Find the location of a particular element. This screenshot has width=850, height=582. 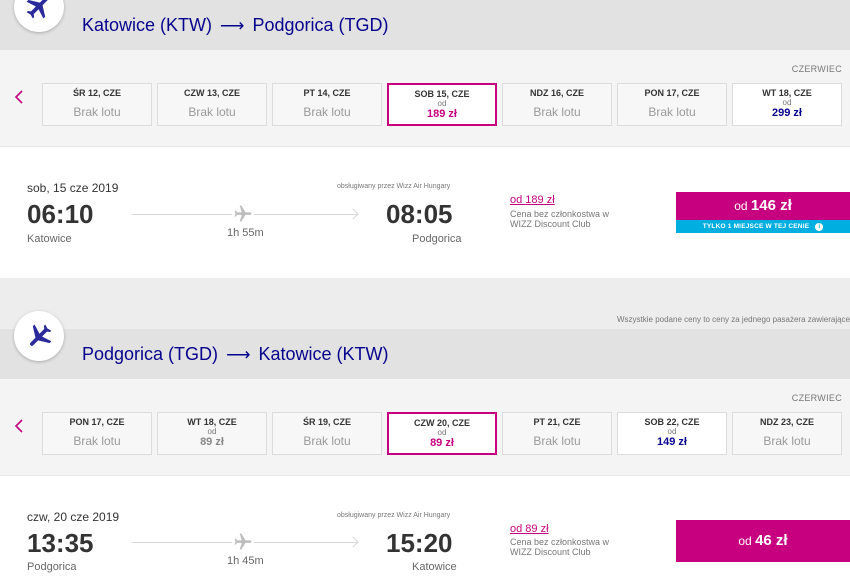

day-price: 299 zł is located at coordinates (787, 113).